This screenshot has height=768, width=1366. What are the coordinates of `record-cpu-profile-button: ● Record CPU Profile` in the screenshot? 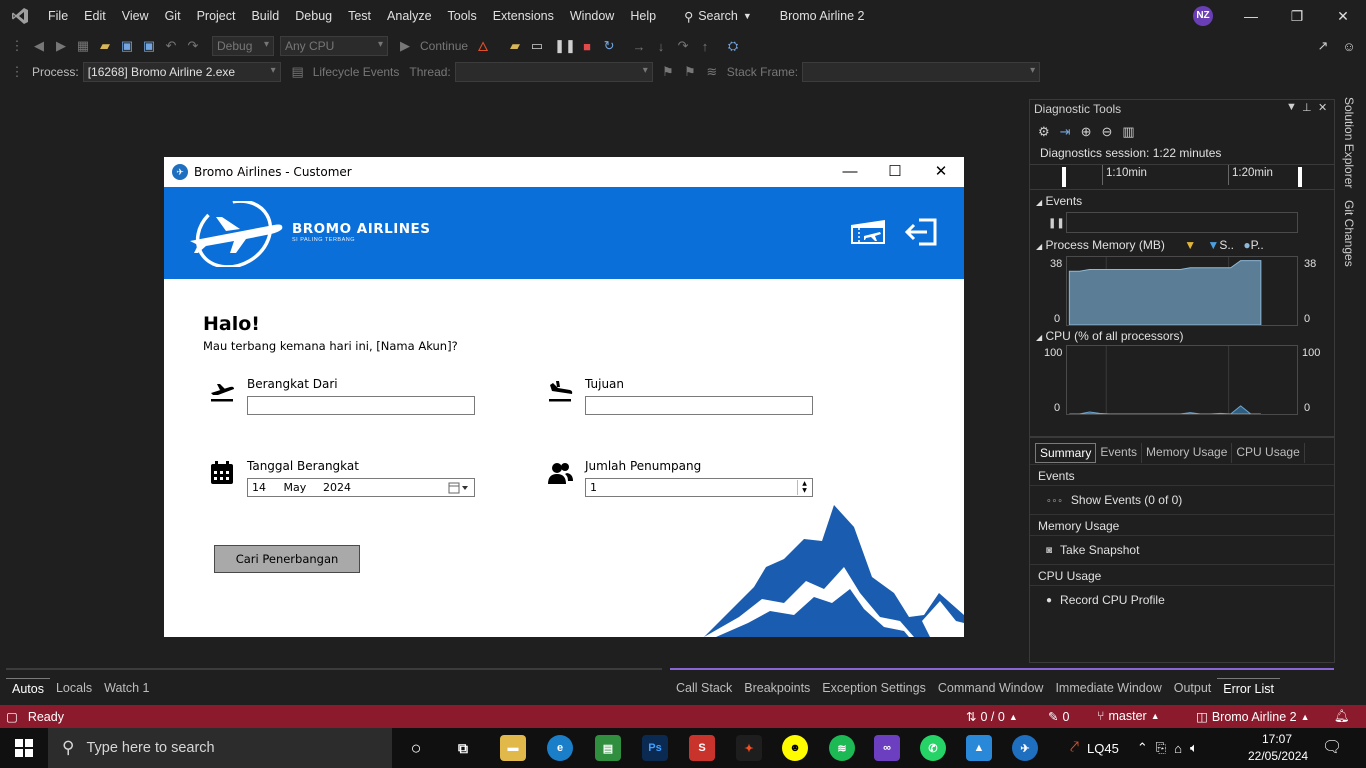 It's located at (1105, 600).